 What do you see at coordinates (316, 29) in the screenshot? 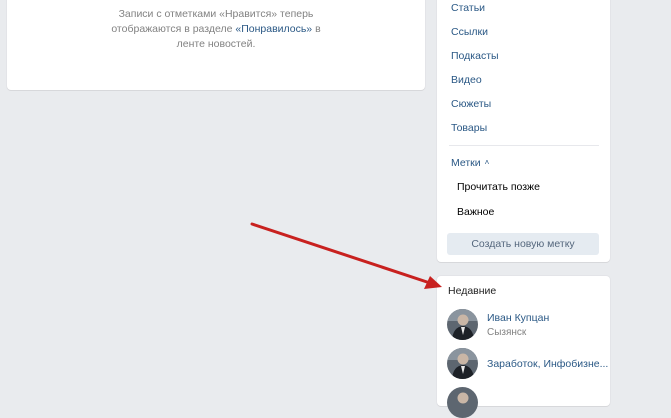
I see `likes-notice-line2-end: в` at bounding box center [316, 29].